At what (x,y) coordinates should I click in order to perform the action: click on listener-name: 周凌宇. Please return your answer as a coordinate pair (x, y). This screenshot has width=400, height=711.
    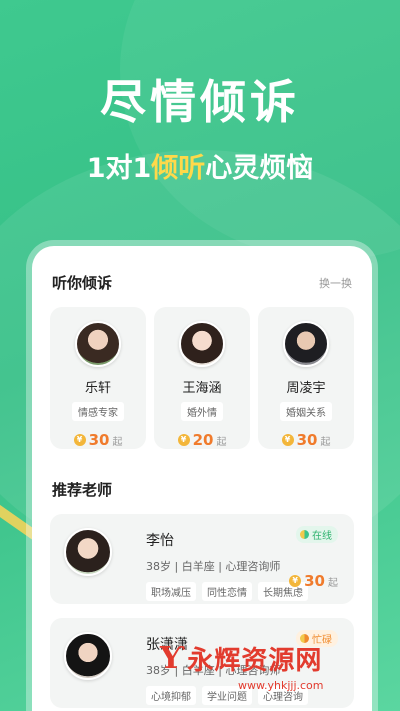
    Looking at the image, I should click on (306, 388).